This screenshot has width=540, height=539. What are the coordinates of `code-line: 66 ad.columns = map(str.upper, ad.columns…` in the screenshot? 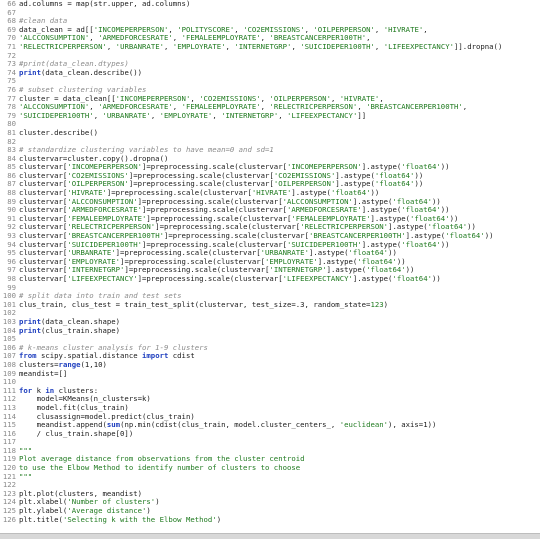 It's located at (270, 4).